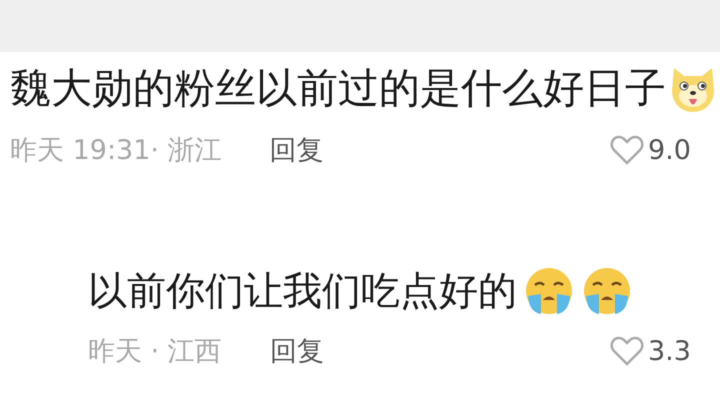 Image resolution: width=720 pixels, height=405 pixels. Describe the element at coordinates (116, 151) in the screenshot. I see `comment-time-location: 昨天 19:31· 浙江` at that location.